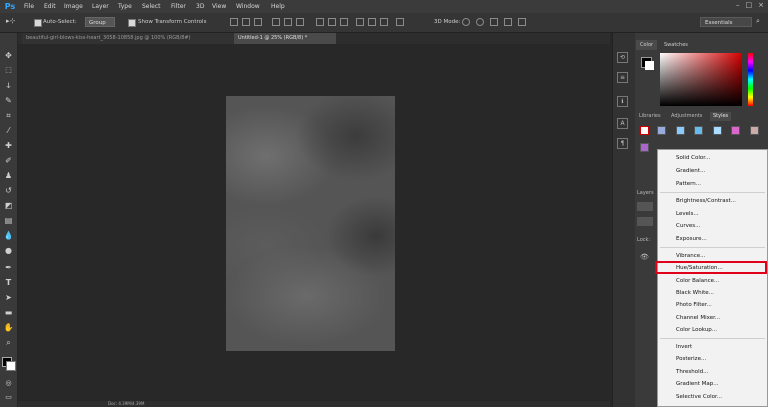 Image resolution: width=768 pixels, height=407 pixels. Describe the element at coordinates (248, 6) in the screenshot. I see `menu-window: Window` at that location.